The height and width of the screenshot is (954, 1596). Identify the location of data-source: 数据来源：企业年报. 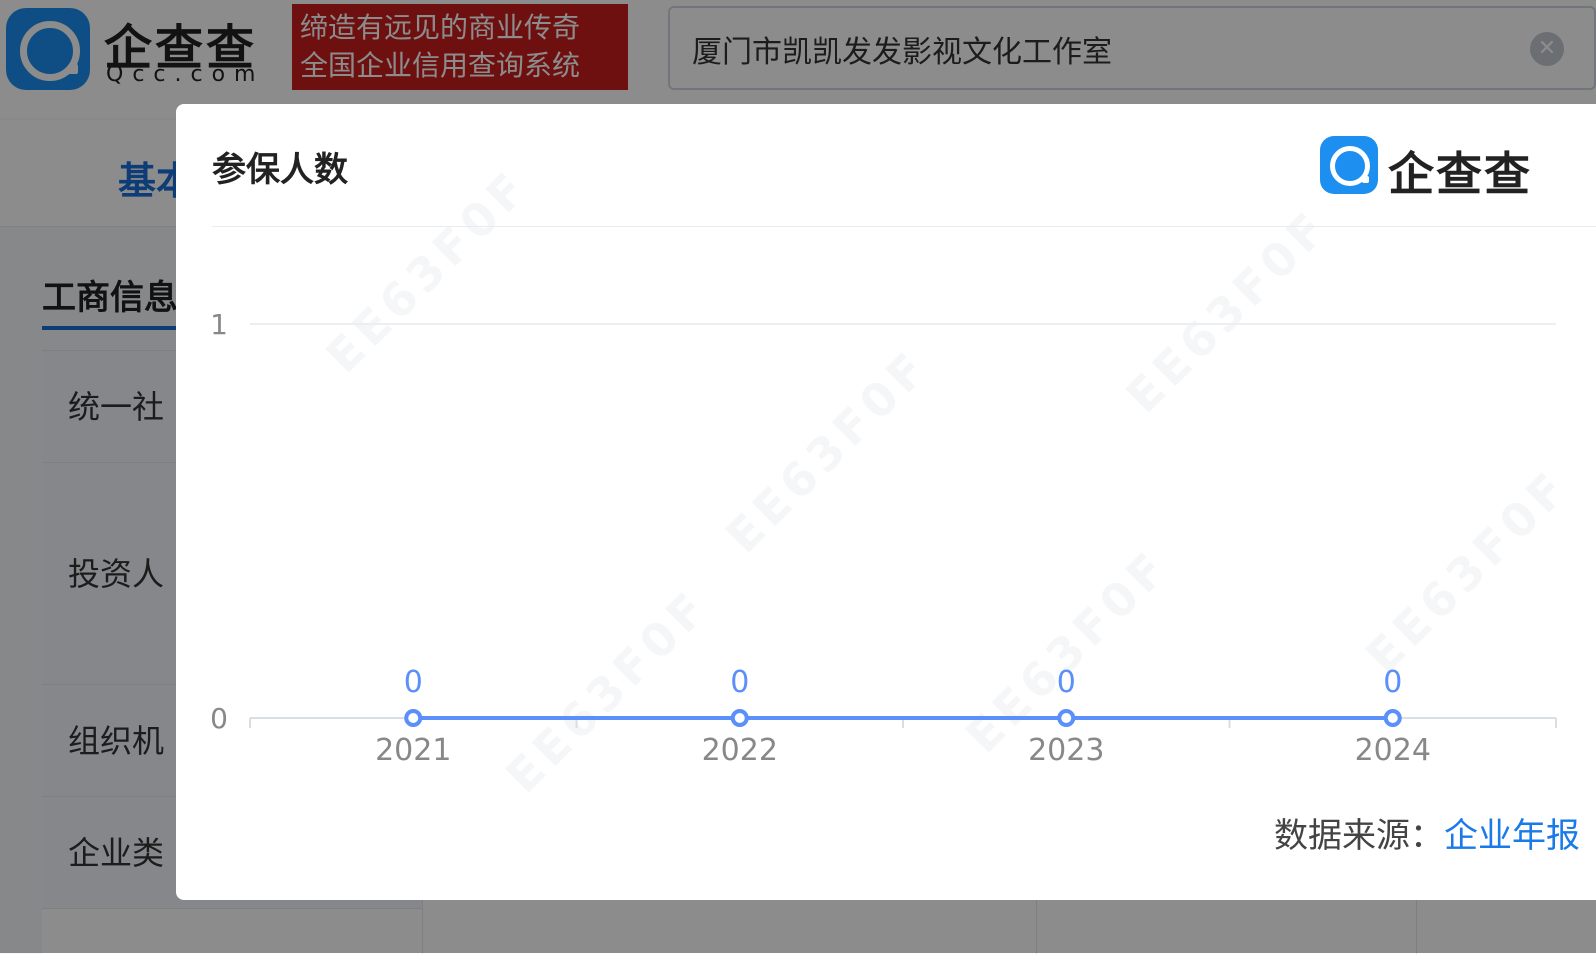
(1427, 832).